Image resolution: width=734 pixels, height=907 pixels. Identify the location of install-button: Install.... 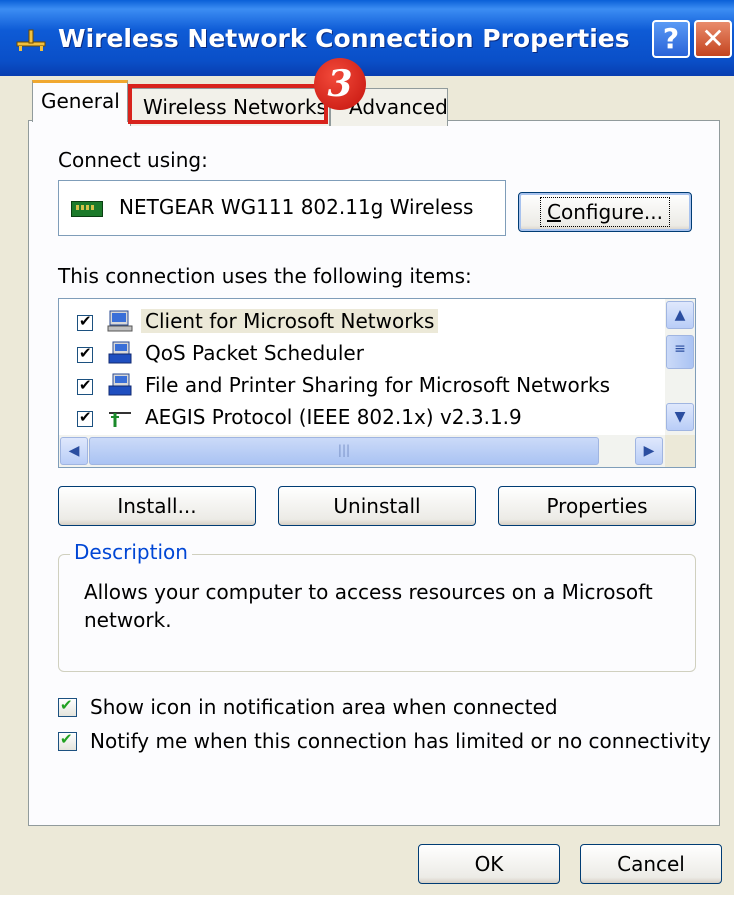
(157, 506).